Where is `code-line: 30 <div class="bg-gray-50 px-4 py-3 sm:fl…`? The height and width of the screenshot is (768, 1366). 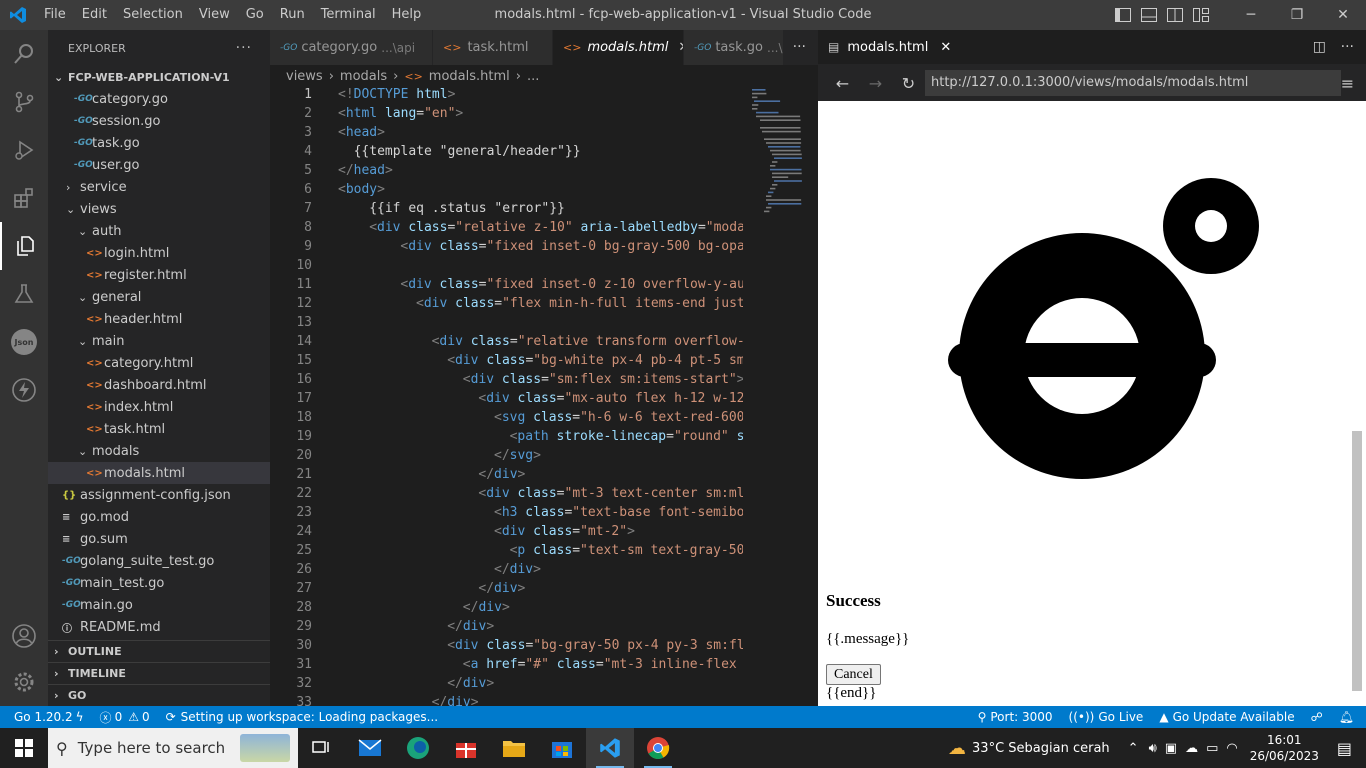
code-line: 30 <div class="bg-gray-50 px-4 py-3 sm:fl… is located at coordinates (544, 647).